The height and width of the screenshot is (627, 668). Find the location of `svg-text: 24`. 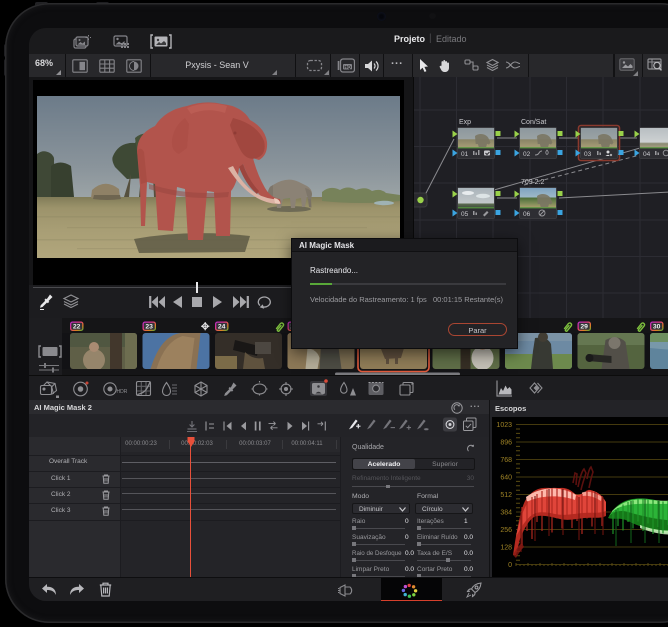

svg-text: 24 is located at coordinates (222, 326).